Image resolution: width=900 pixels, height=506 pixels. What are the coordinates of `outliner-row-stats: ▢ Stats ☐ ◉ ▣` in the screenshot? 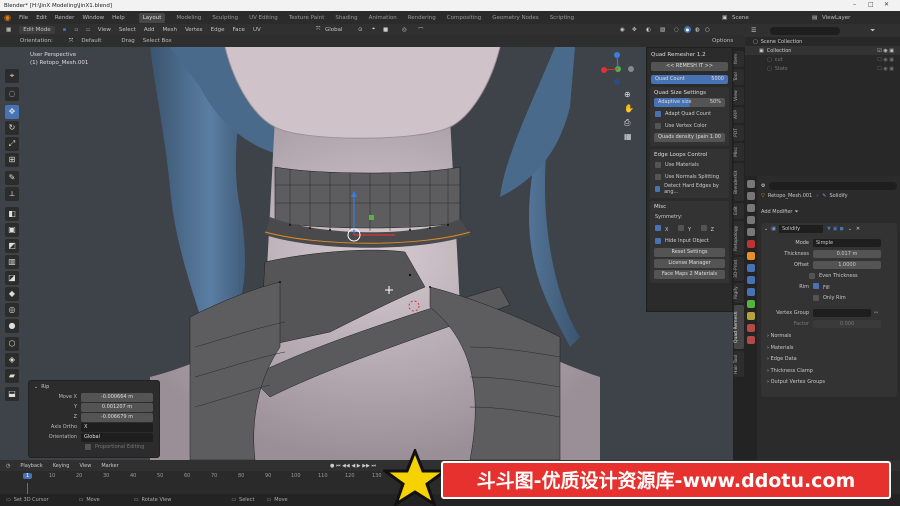 It's located at (822, 68).